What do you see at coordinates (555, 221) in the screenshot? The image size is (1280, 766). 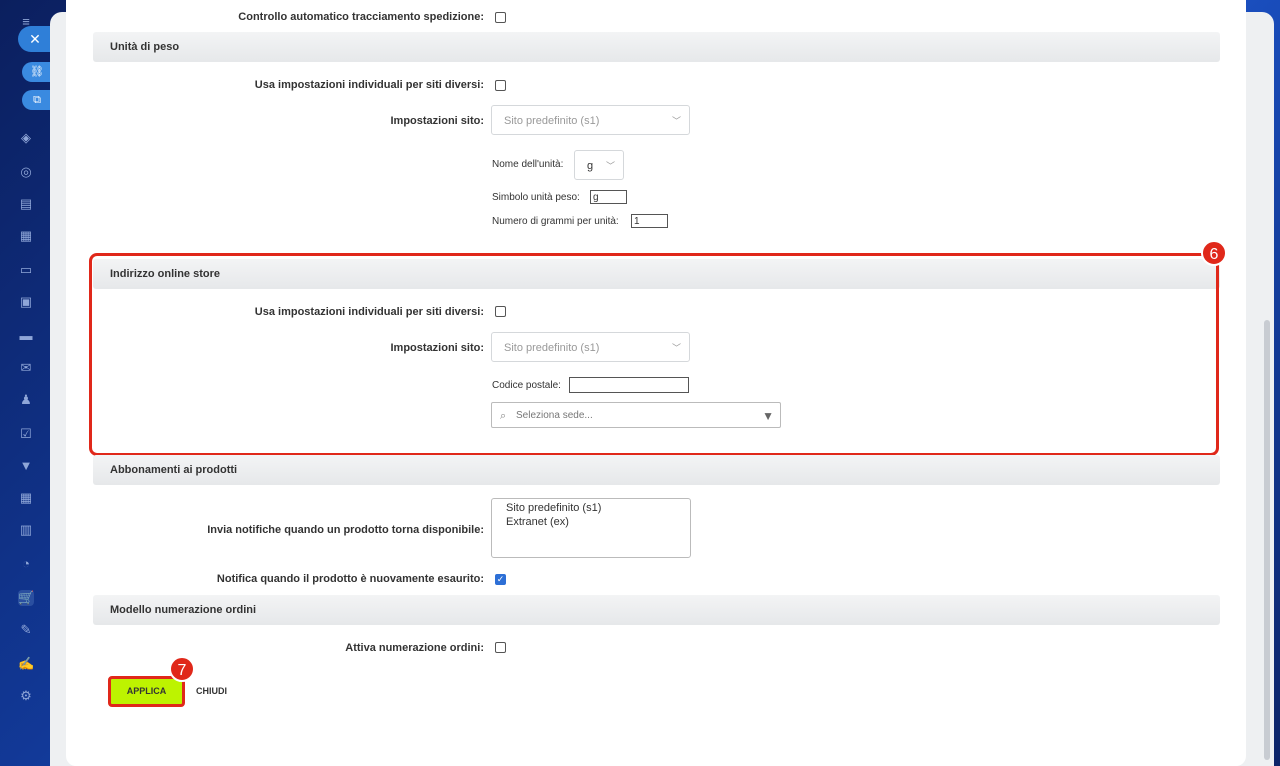 I see `grams-per-unit-label: Numero di grammi per unità:` at bounding box center [555, 221].